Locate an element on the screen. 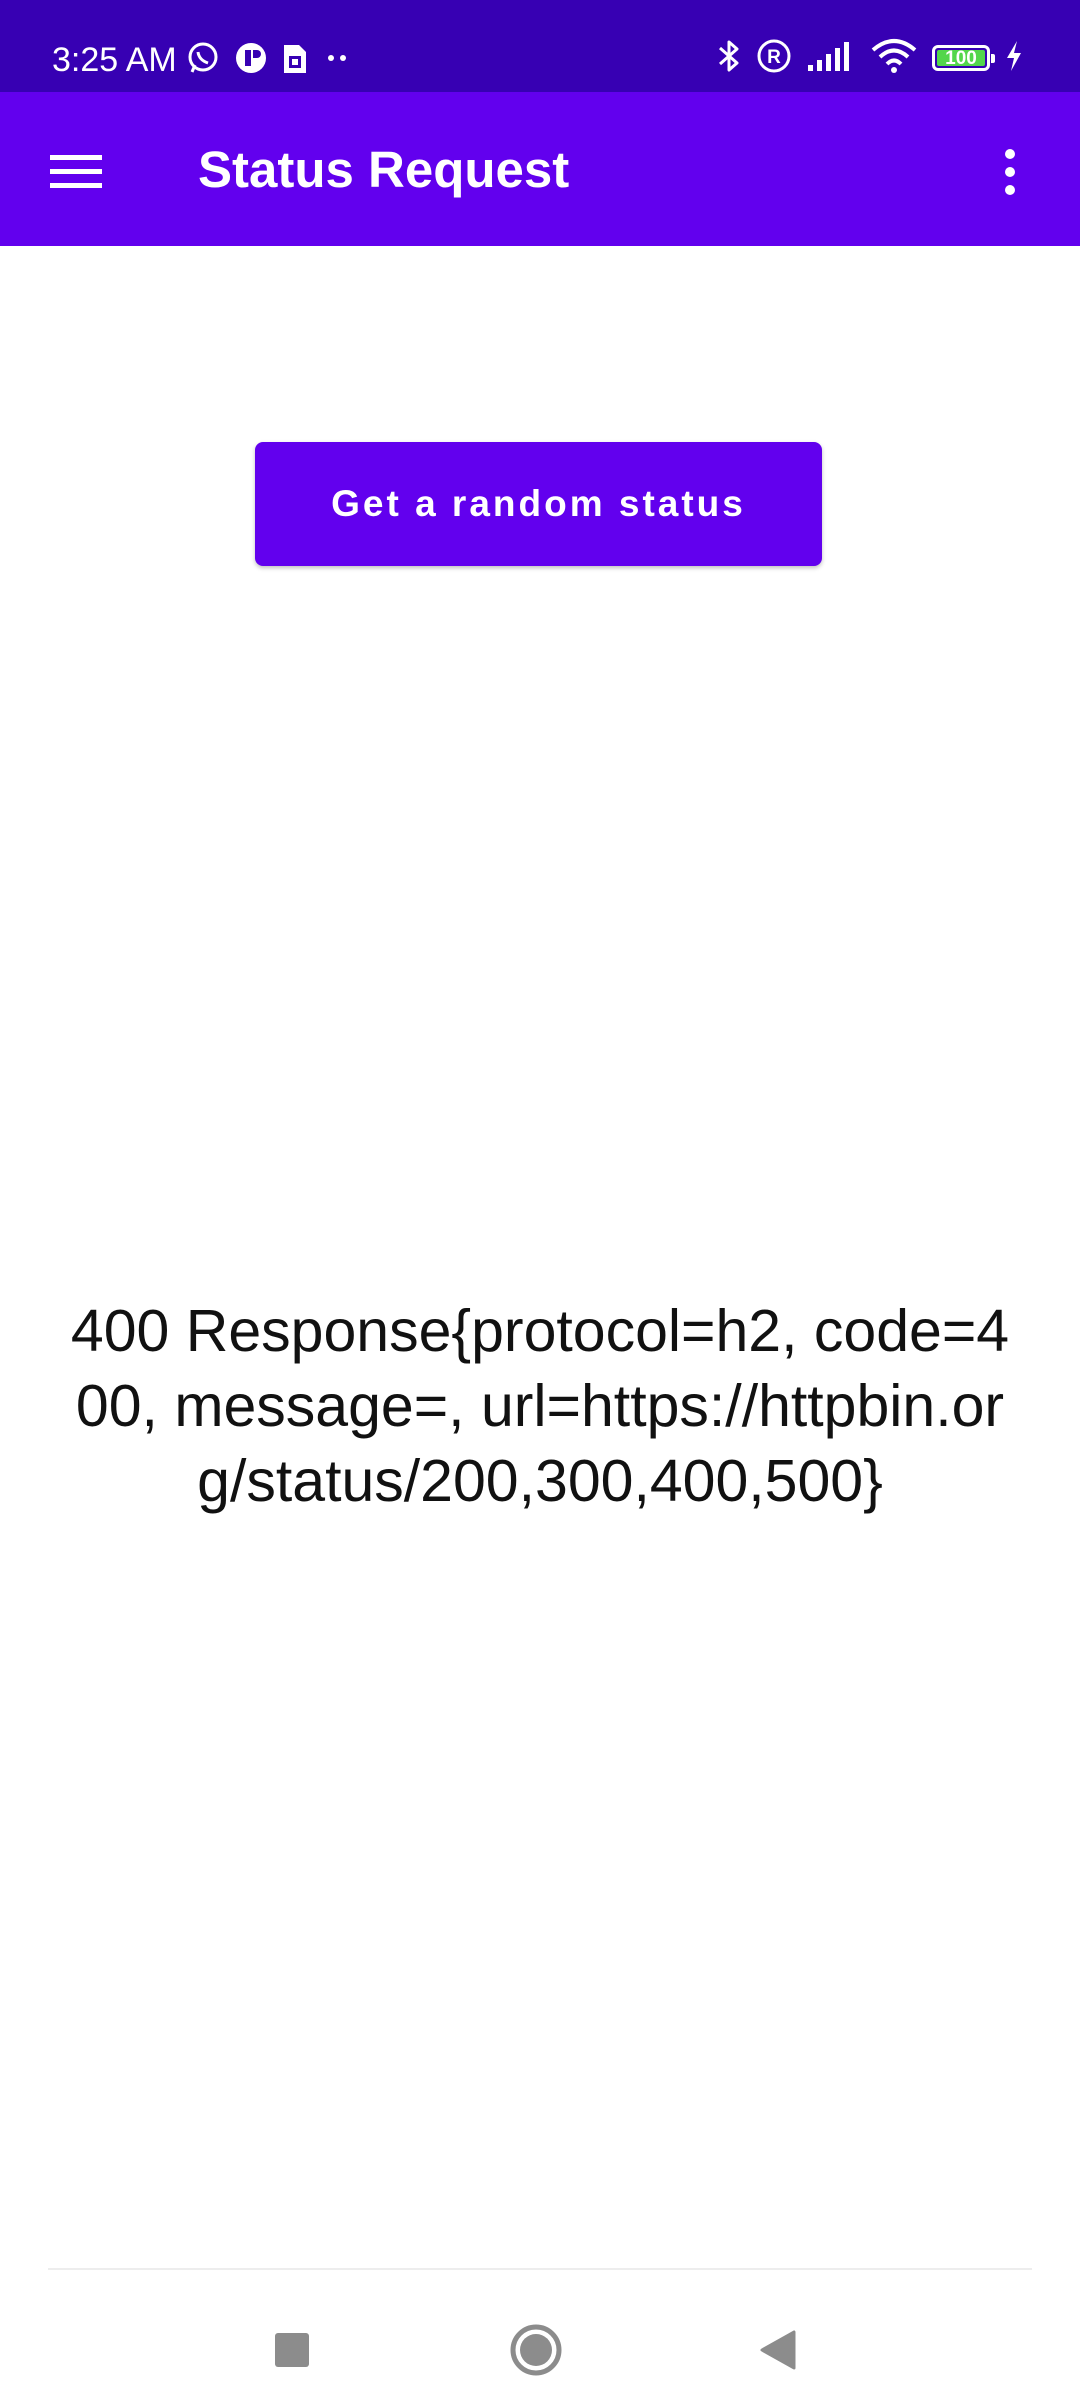  charging-icon is located at coordinates (1014, 58).